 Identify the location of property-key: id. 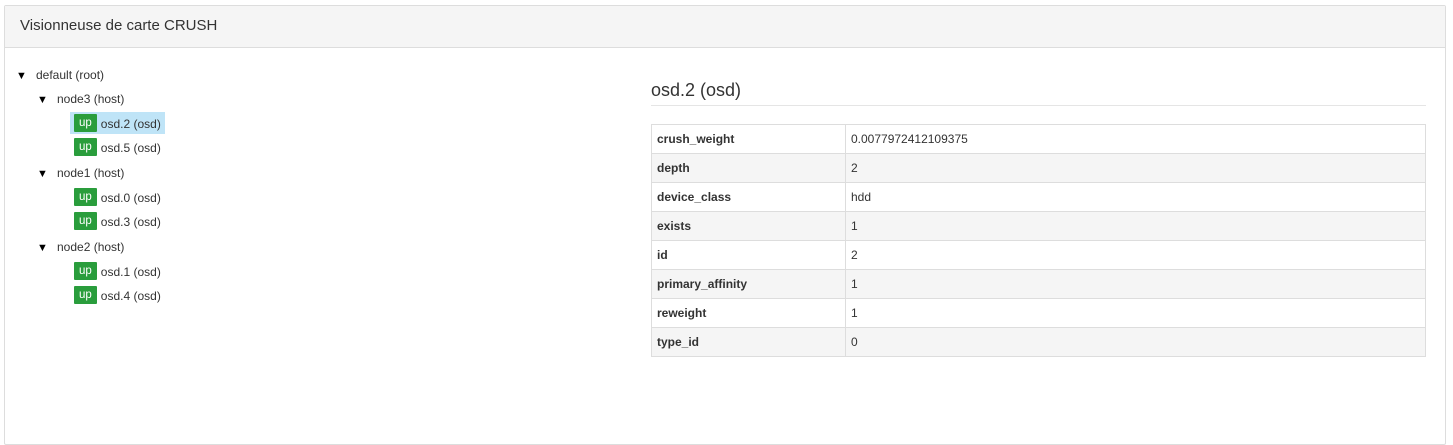
(748, 255).